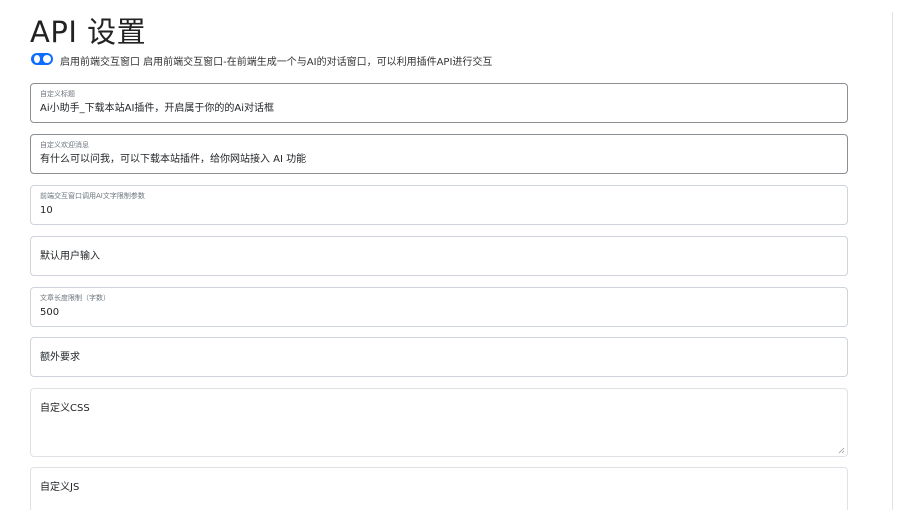  What do you see at coordinates (60, 357) in the screenshot?
I see `extra-requirements-placeholder: 额外要求` at bounding box center [60, 357].